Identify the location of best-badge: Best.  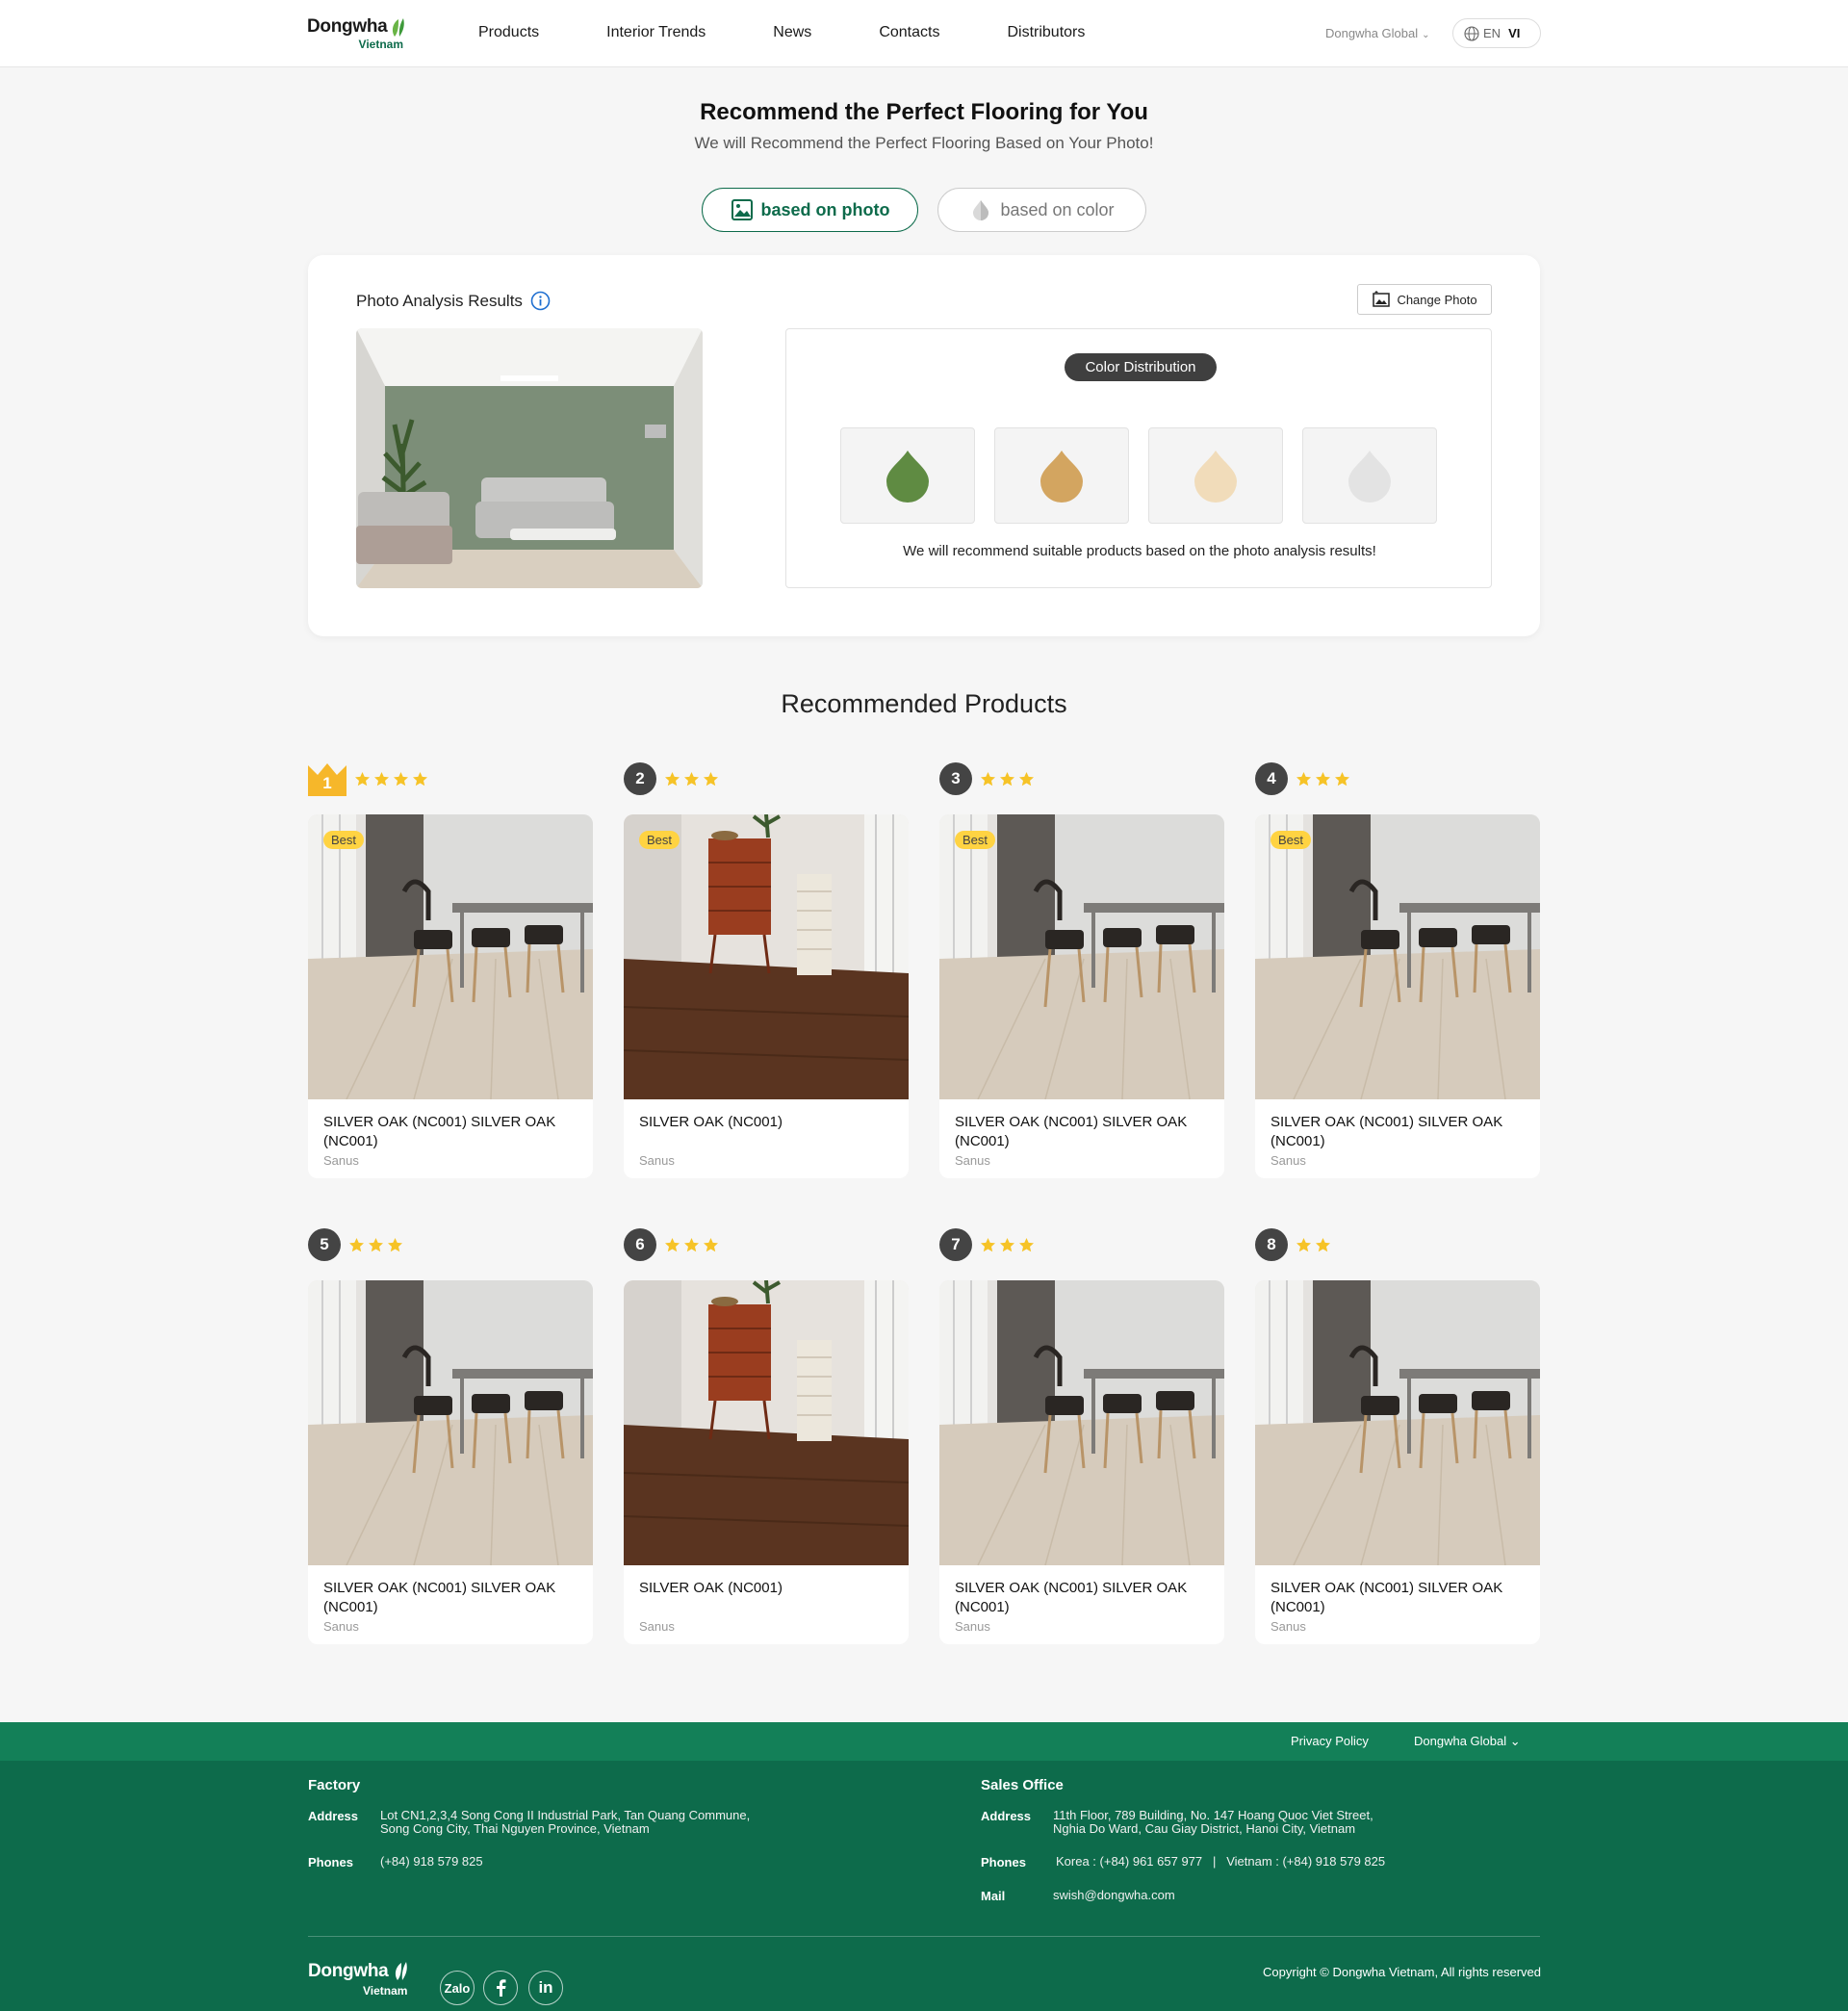
(659, 840).